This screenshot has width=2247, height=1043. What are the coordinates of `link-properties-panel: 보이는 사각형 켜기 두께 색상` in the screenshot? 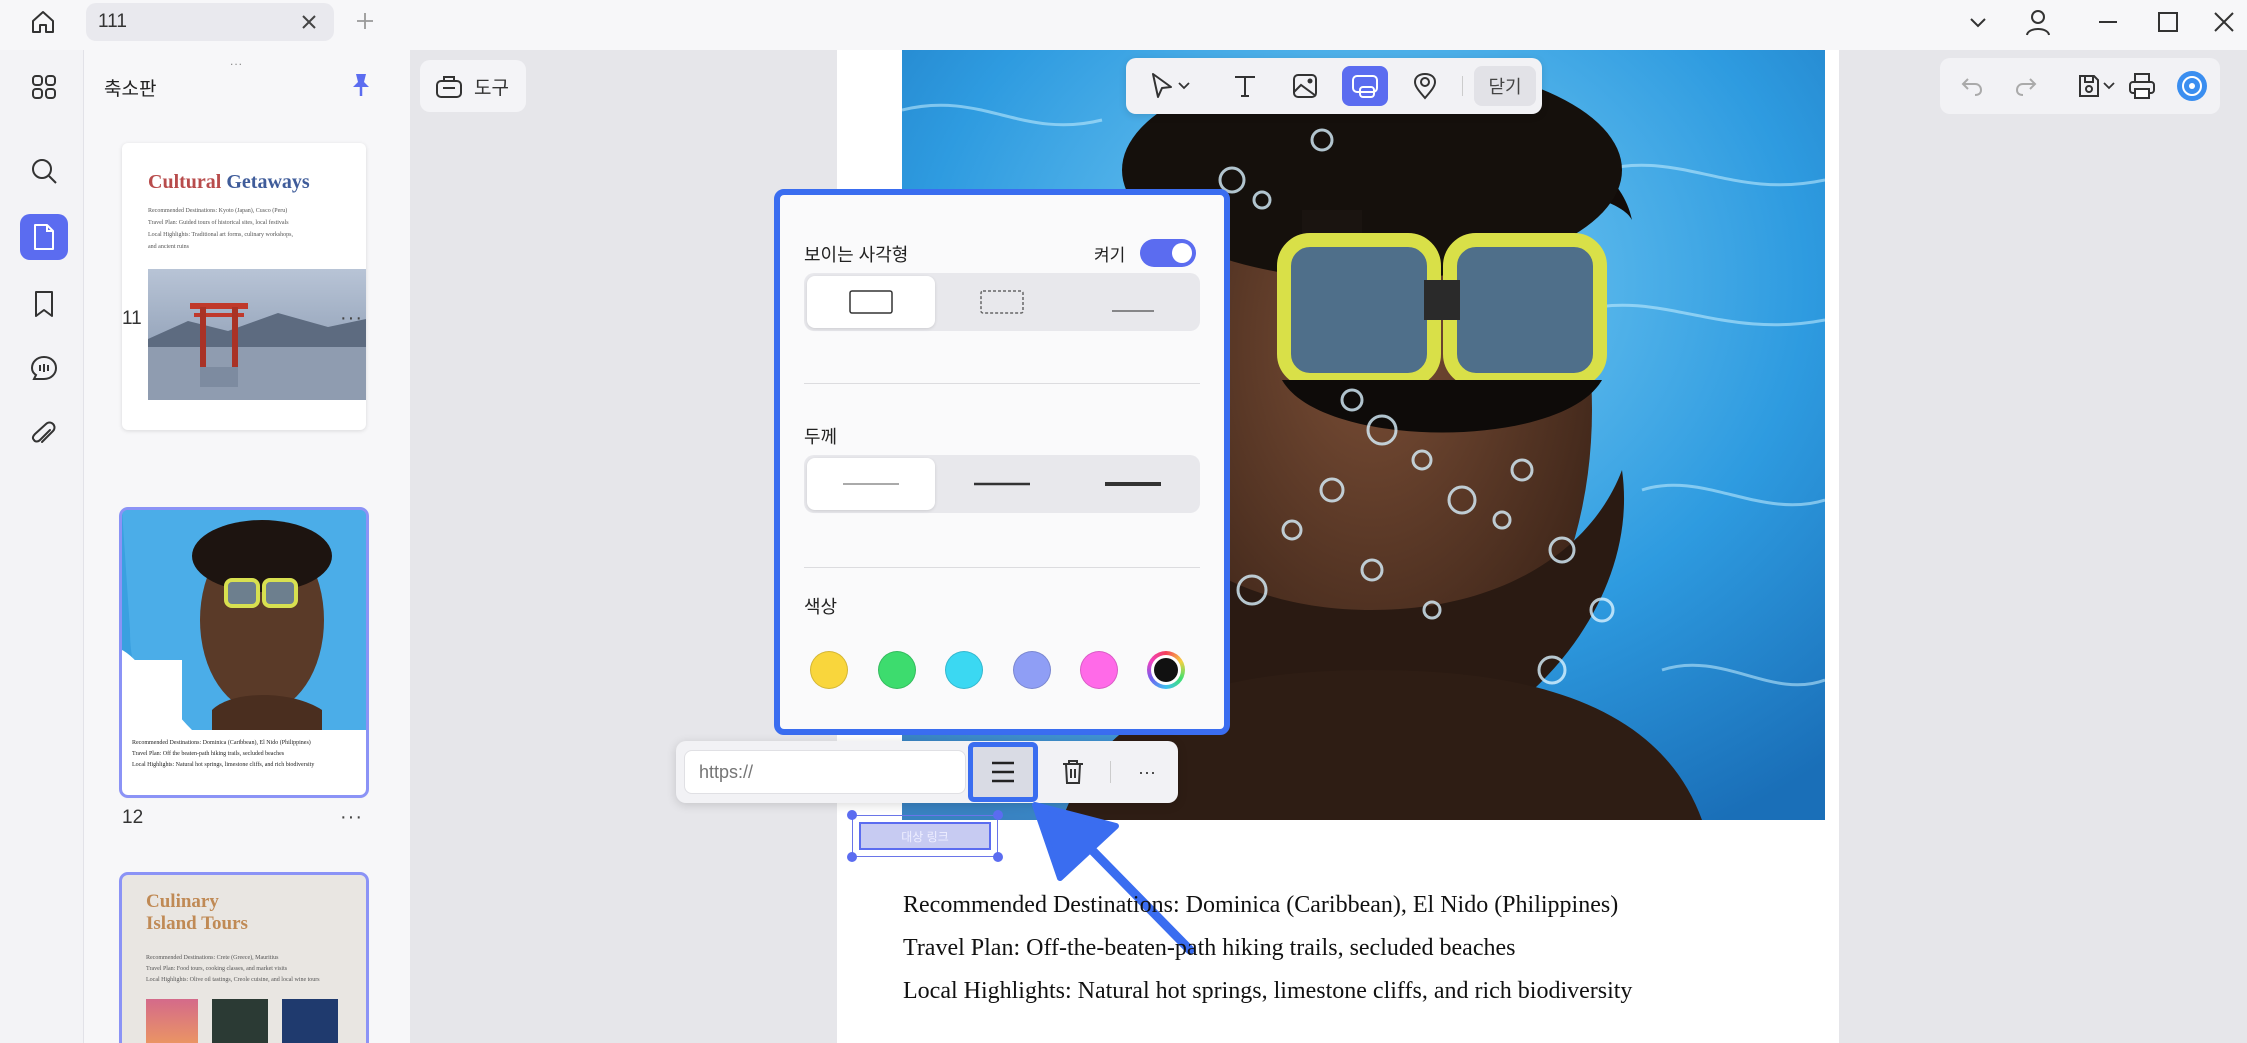 It's located at (1002, 462).